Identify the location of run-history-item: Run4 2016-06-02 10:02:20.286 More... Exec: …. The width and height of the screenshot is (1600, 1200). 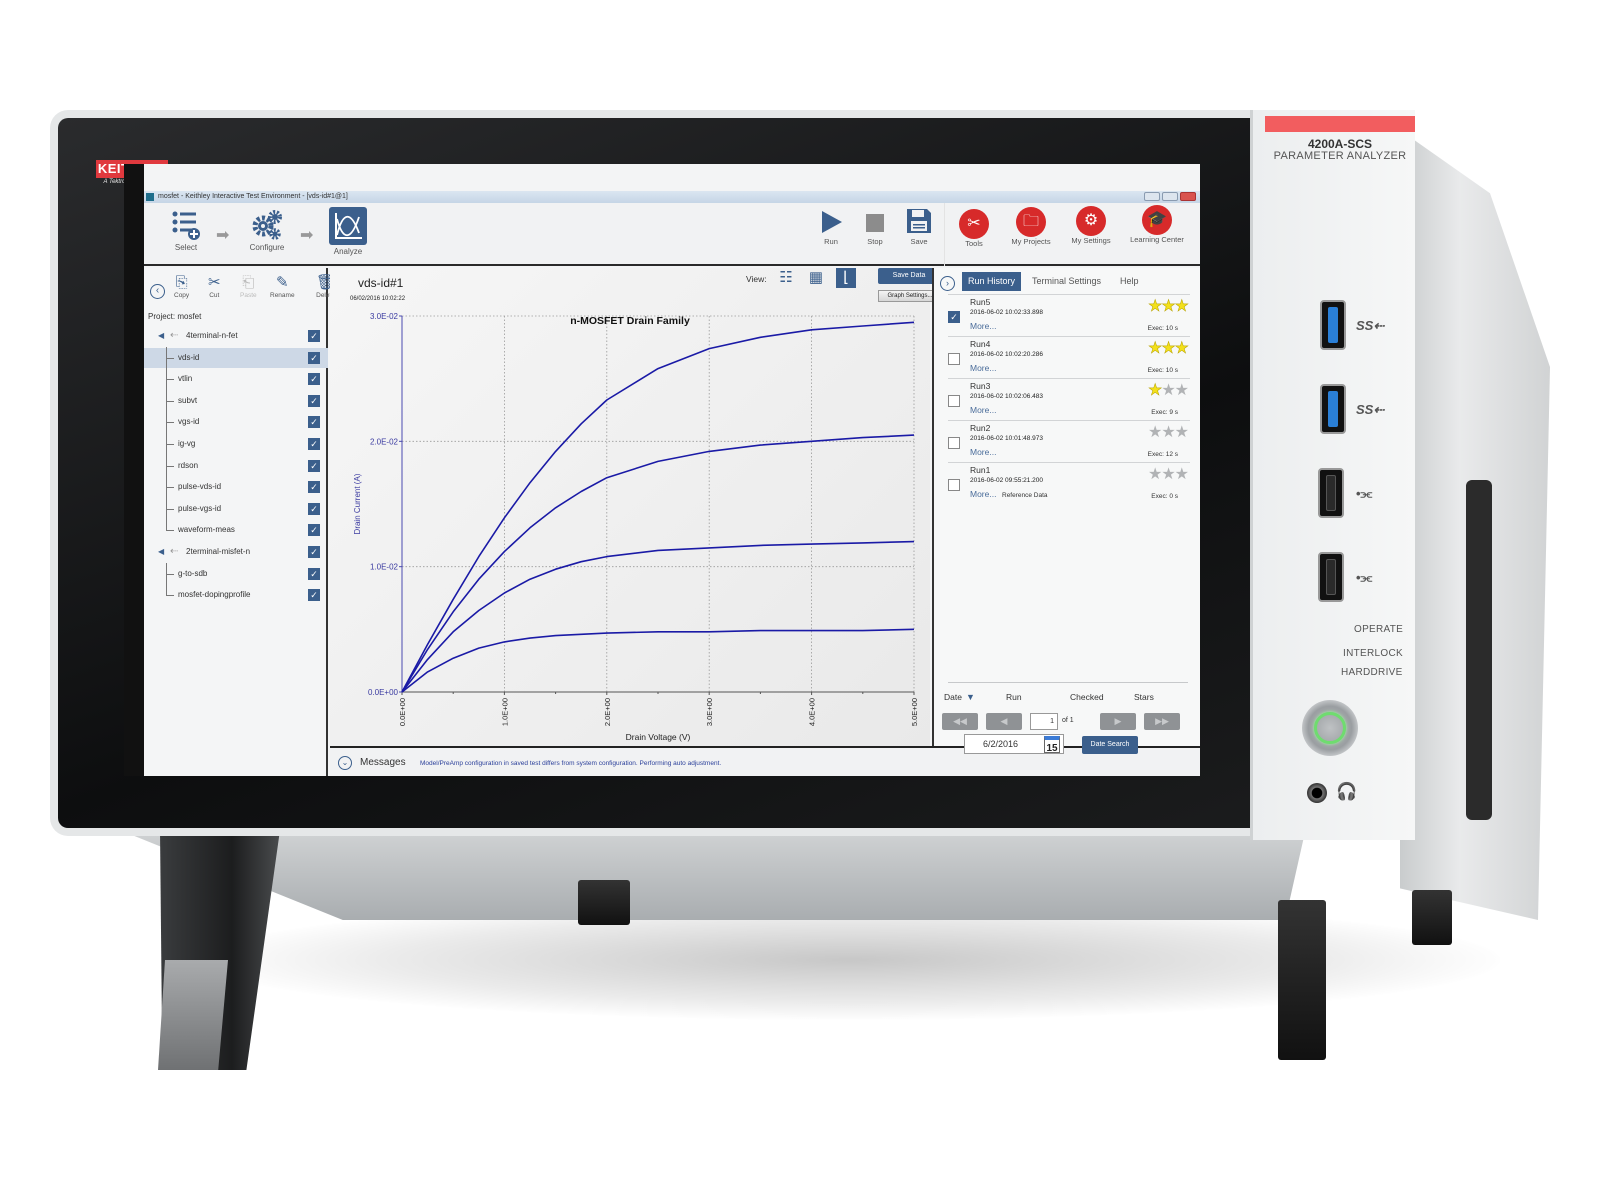
(1069, 357).